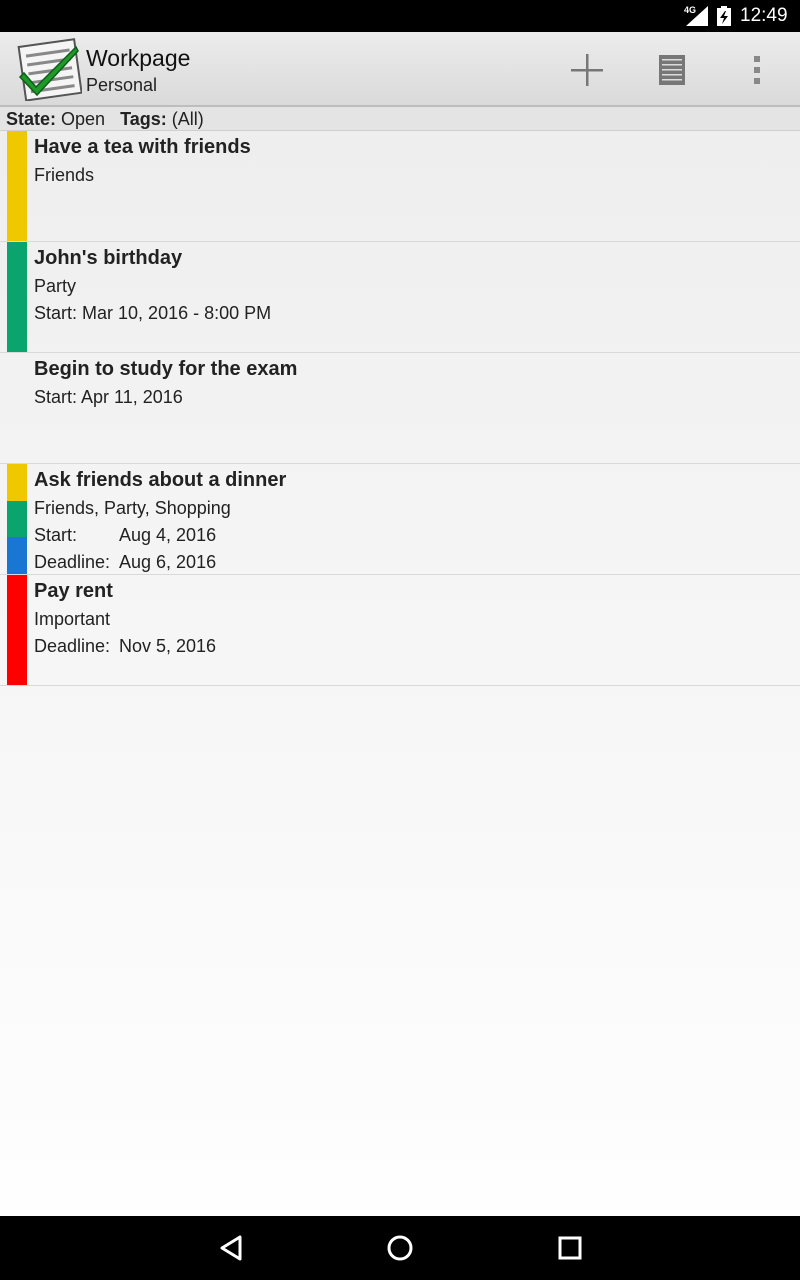  I want to click on deadline-value: Nov 5, 2016, so click(168, 646).